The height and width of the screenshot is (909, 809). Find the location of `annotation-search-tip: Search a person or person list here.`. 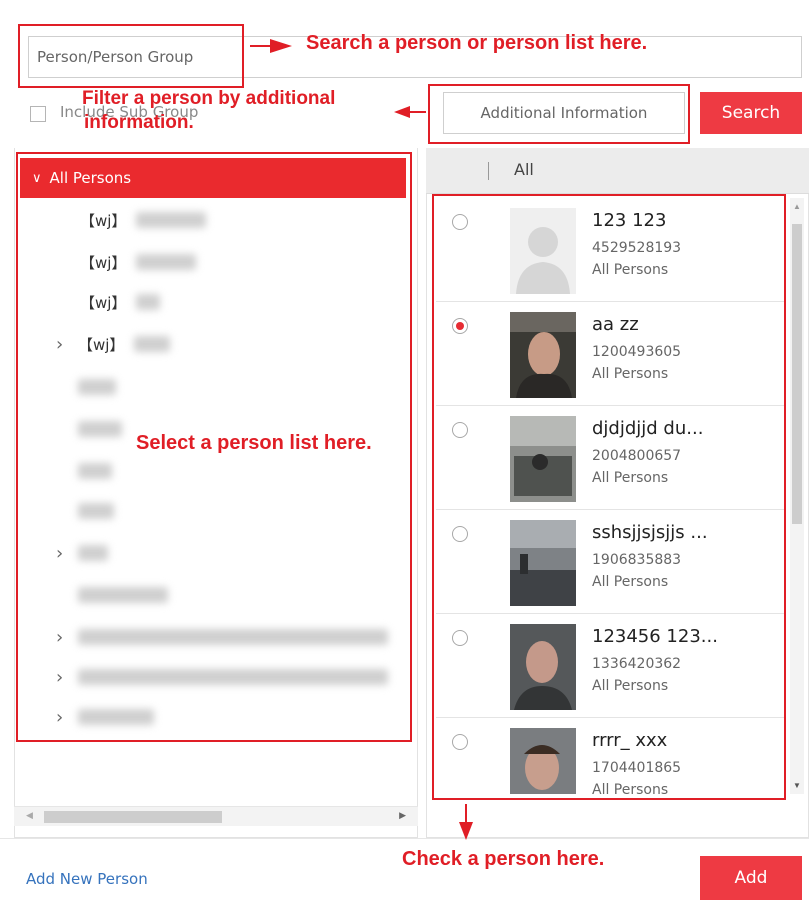

annotation-search-tip: Search a person or person list here. is located at coordinates (477, 43).